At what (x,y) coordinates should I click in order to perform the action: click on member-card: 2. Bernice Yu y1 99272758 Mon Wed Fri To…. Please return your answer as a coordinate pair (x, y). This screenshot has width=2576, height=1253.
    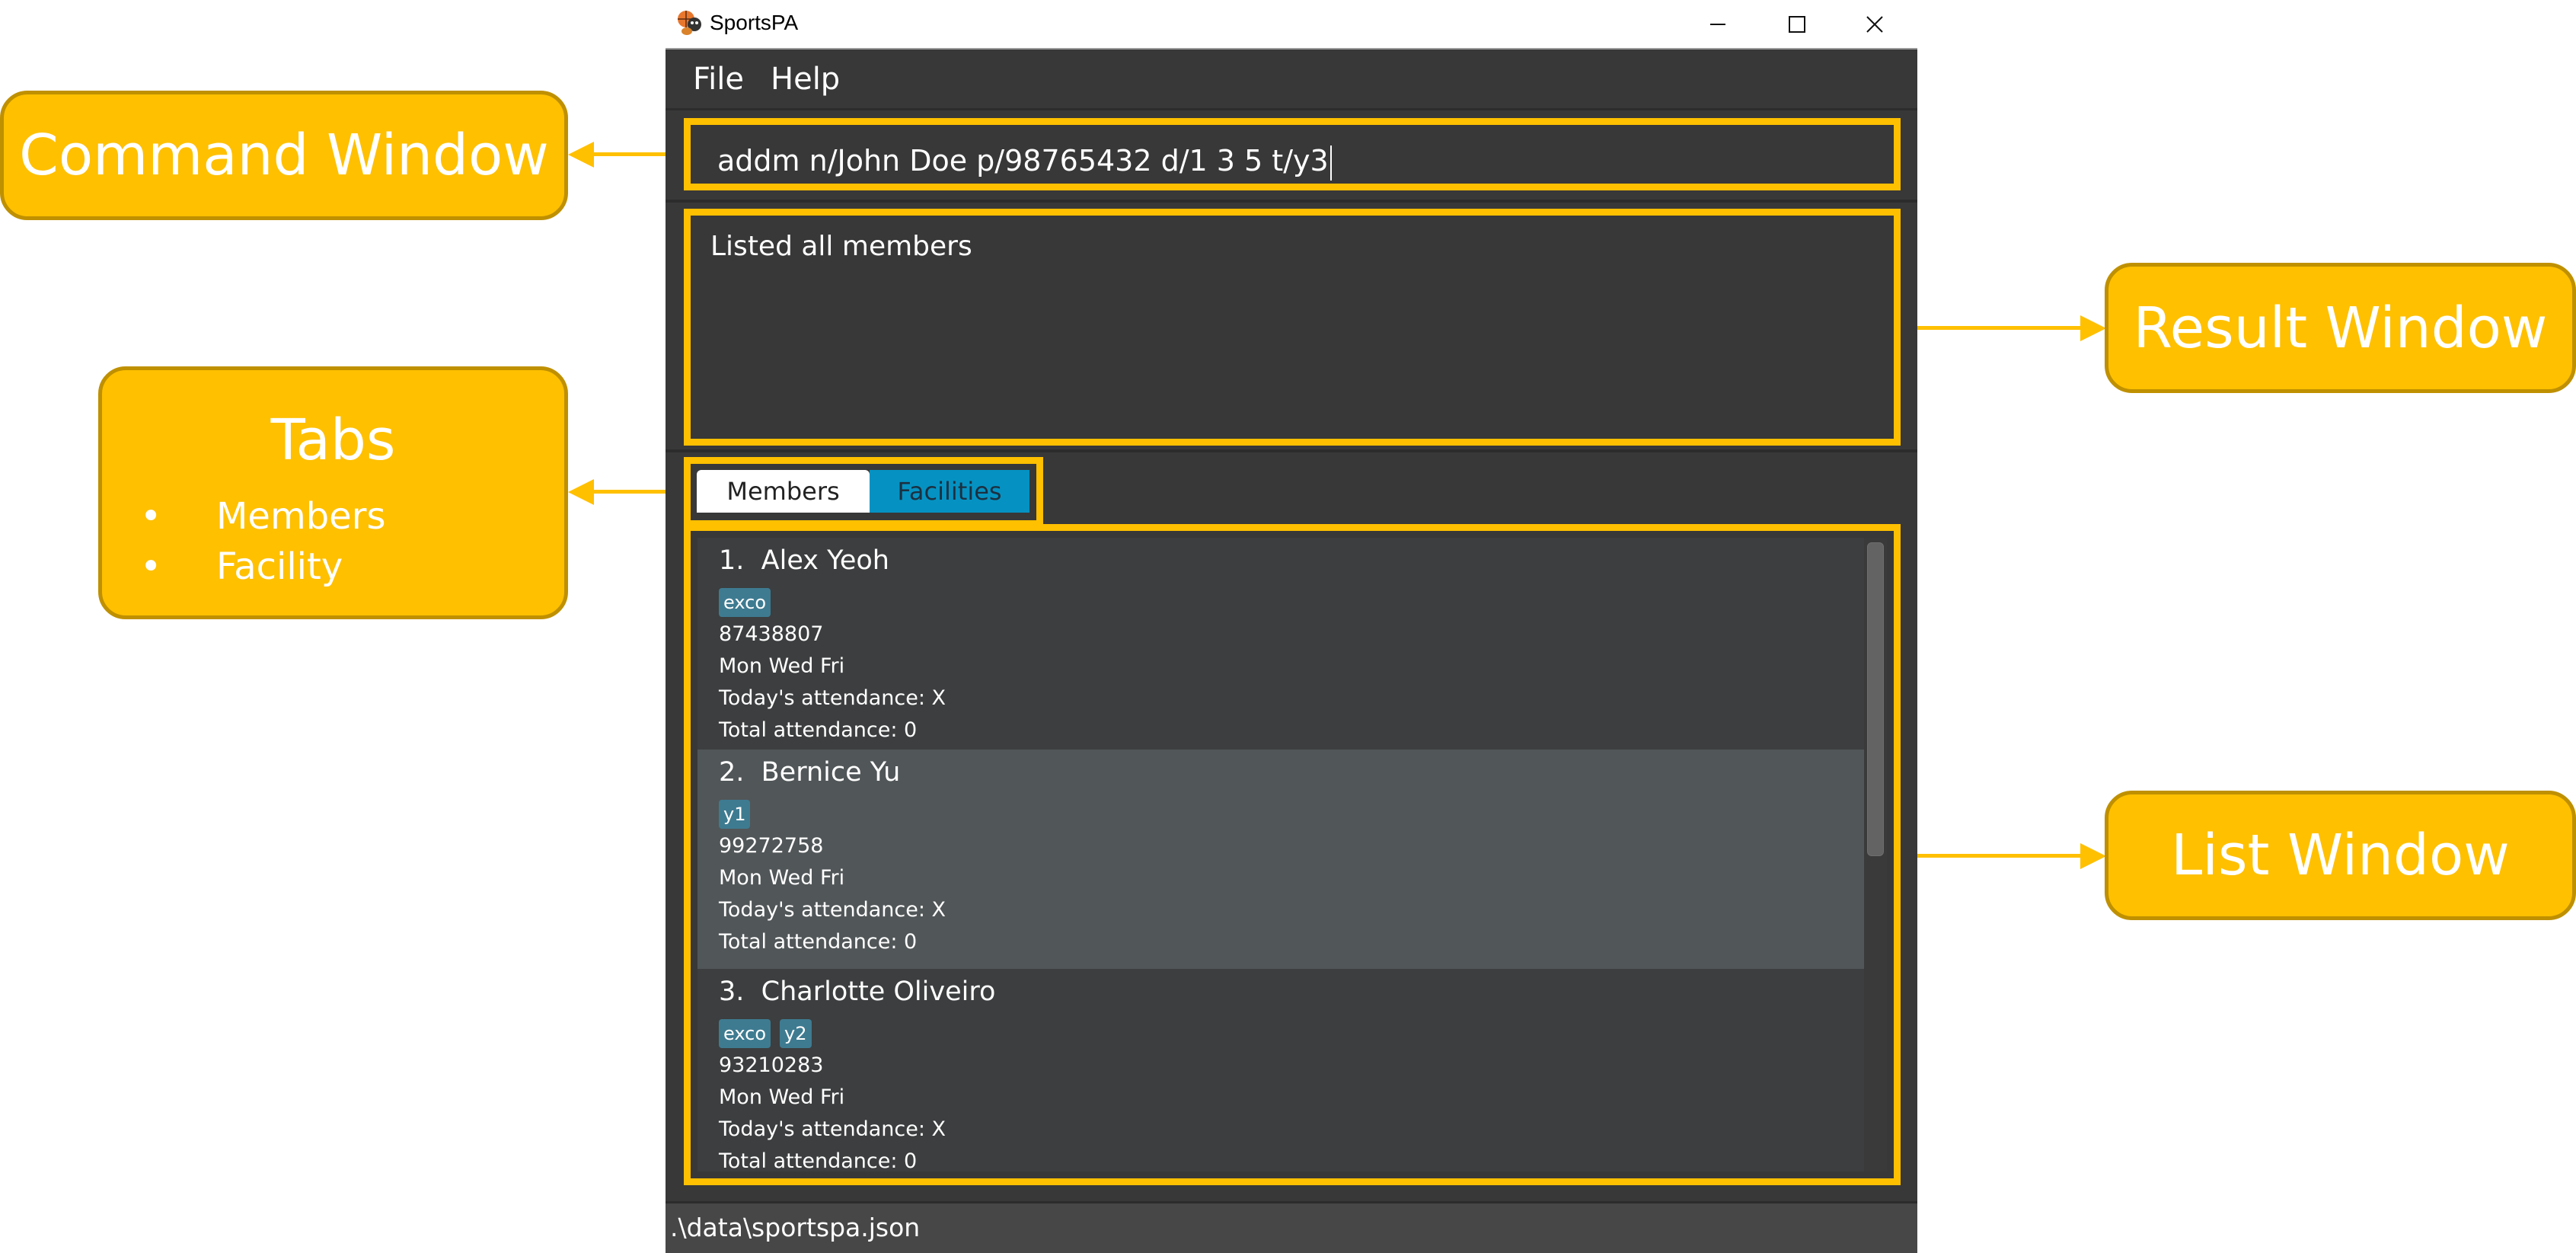
    Looking at the image, I should click on (1290, 859).